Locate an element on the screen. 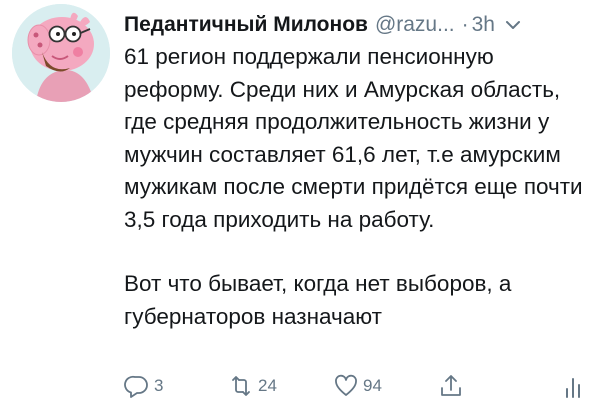  like-count: 94 is located at coordinates (372, 385).